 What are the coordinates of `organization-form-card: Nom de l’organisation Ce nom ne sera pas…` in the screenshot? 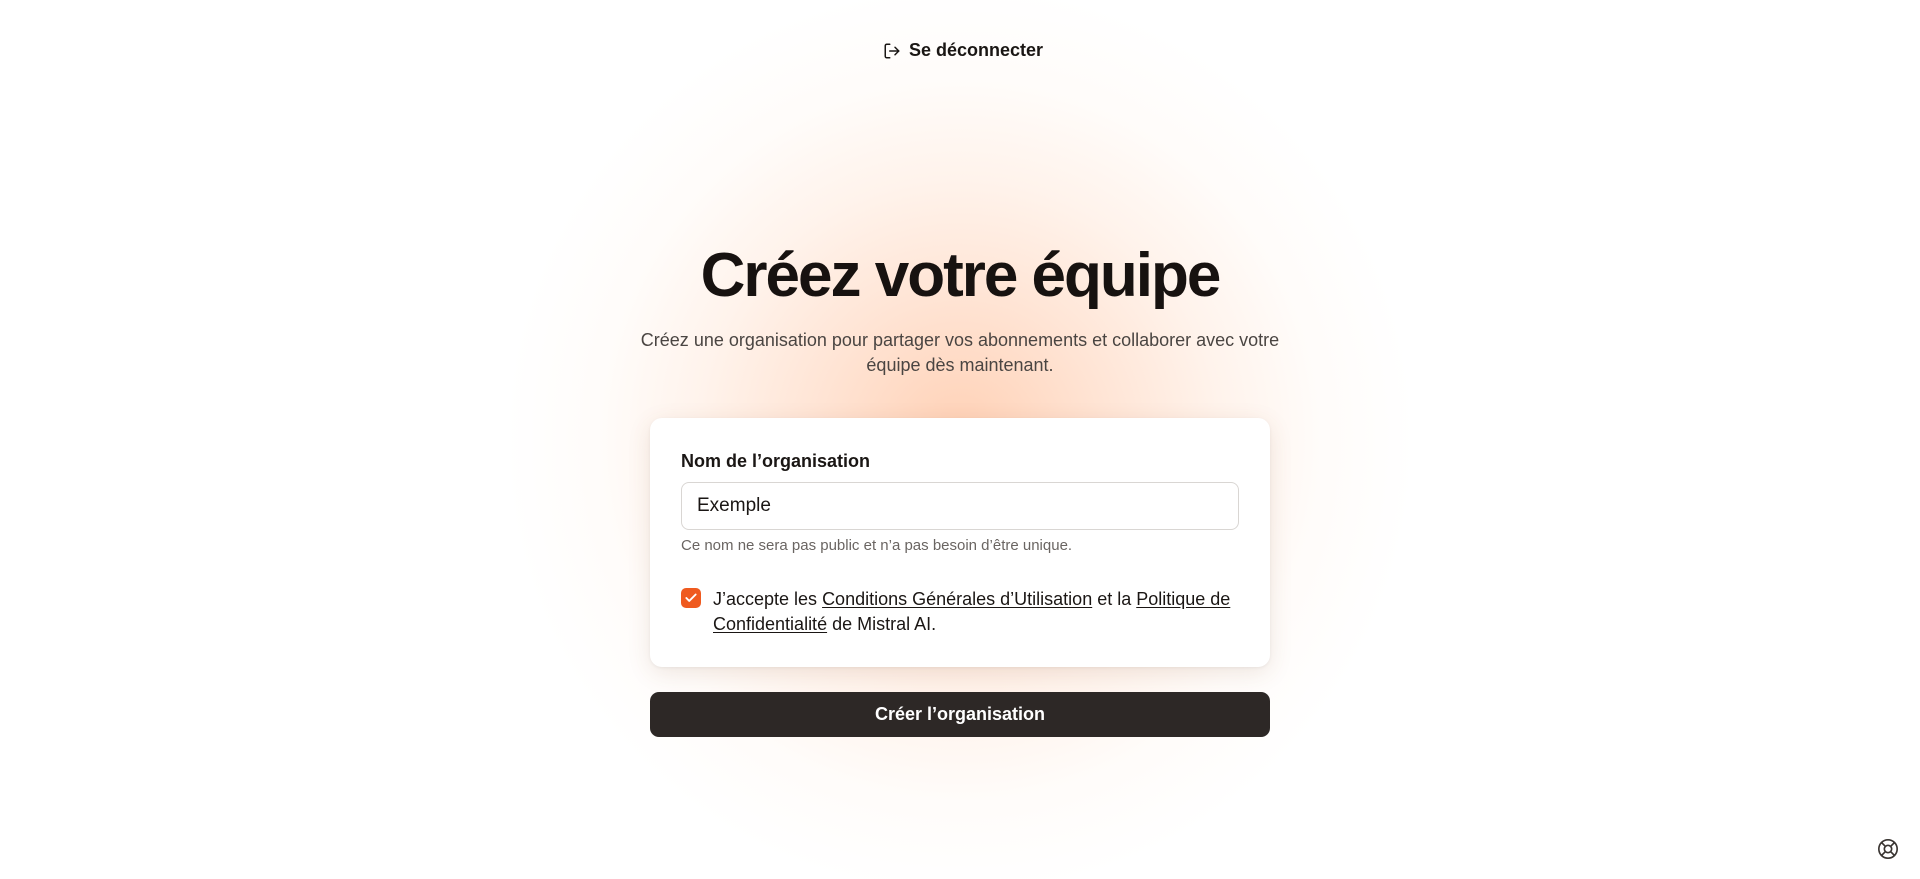 It's located at (960, 542).